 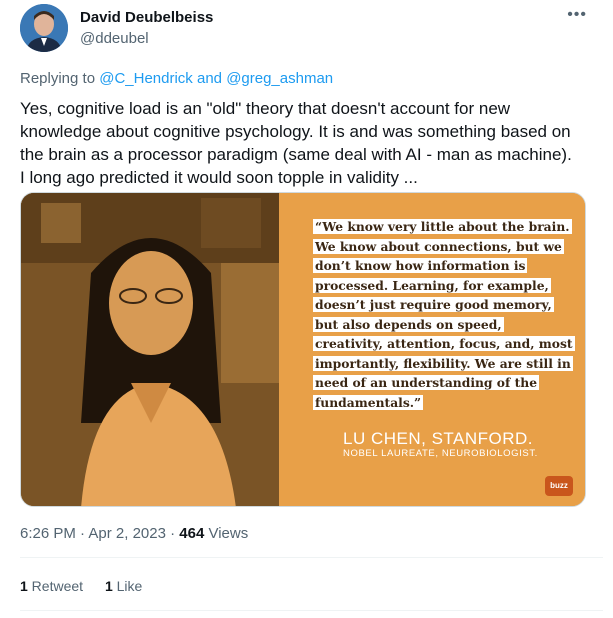 What do you see at coordinates (311, 557) in the screenshot?
I see `divider` at bounding box center [311, 557].